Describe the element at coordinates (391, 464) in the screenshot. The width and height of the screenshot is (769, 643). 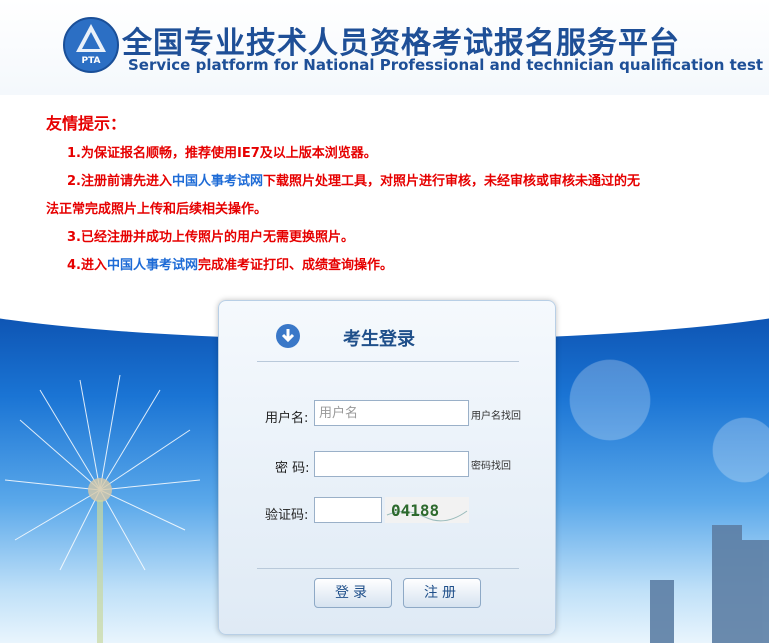
I see `password-input` at that location.